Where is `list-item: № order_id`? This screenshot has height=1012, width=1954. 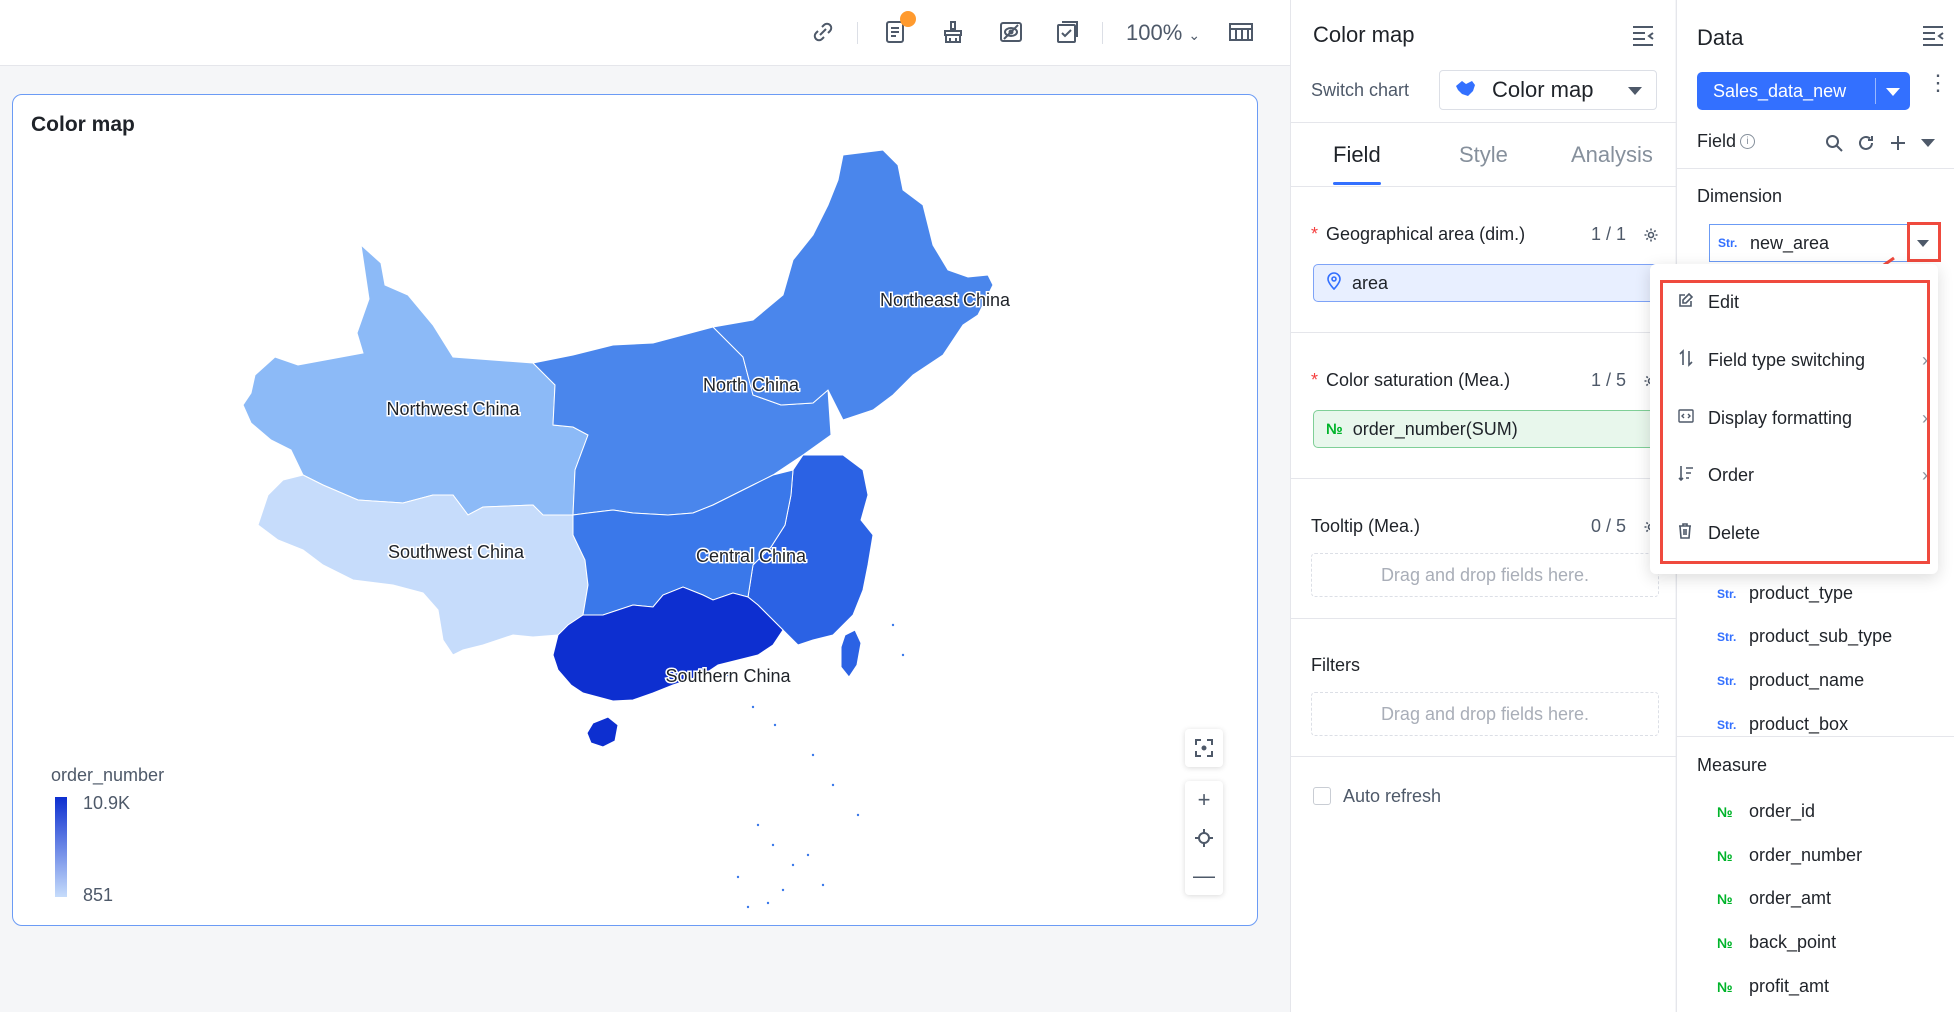
list-item: № order_id is located at coordinates (1766, 811).